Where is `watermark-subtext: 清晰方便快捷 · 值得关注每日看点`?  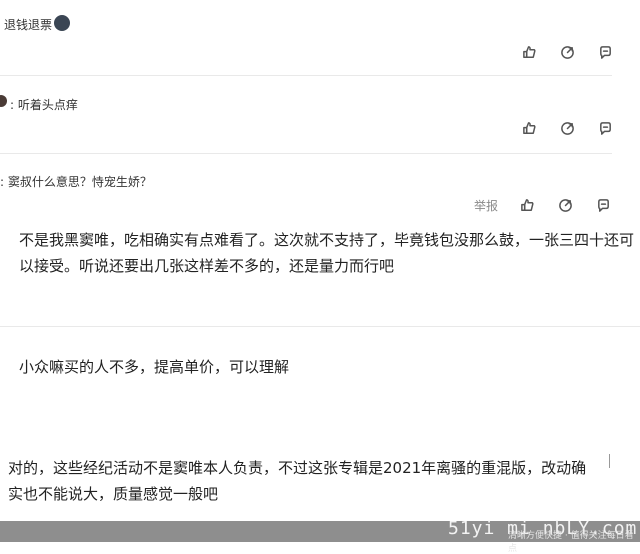
watermark-subtext: 清晰方便快捷 · 值得关注每日看点 is located at coordinates (571, 542).